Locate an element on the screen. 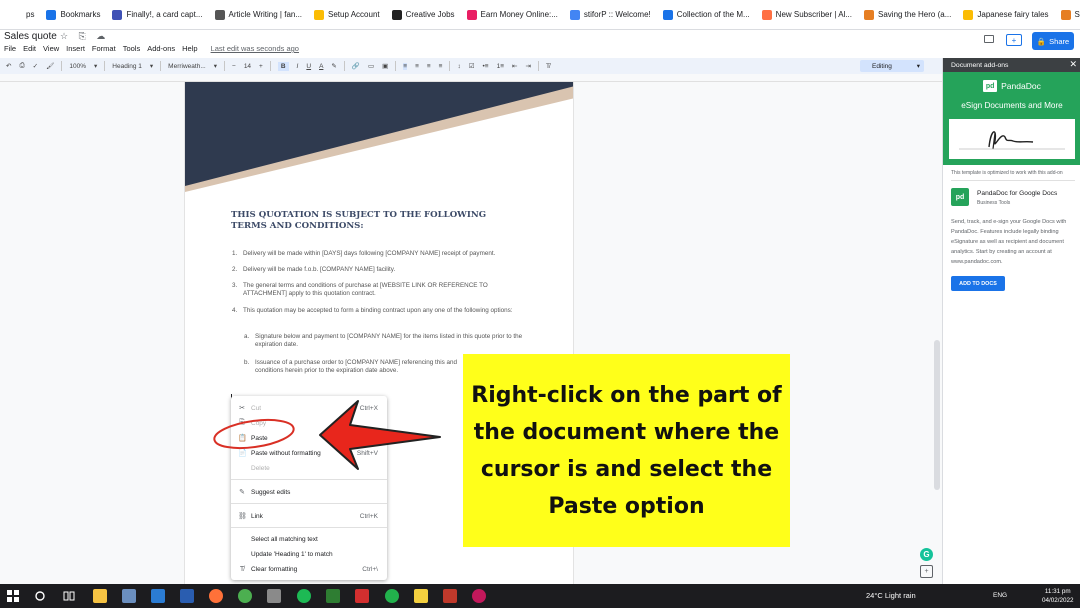 This screenshot has width=1080, height=608. undo-icon: ↶ is located at coordinates (8, 66).